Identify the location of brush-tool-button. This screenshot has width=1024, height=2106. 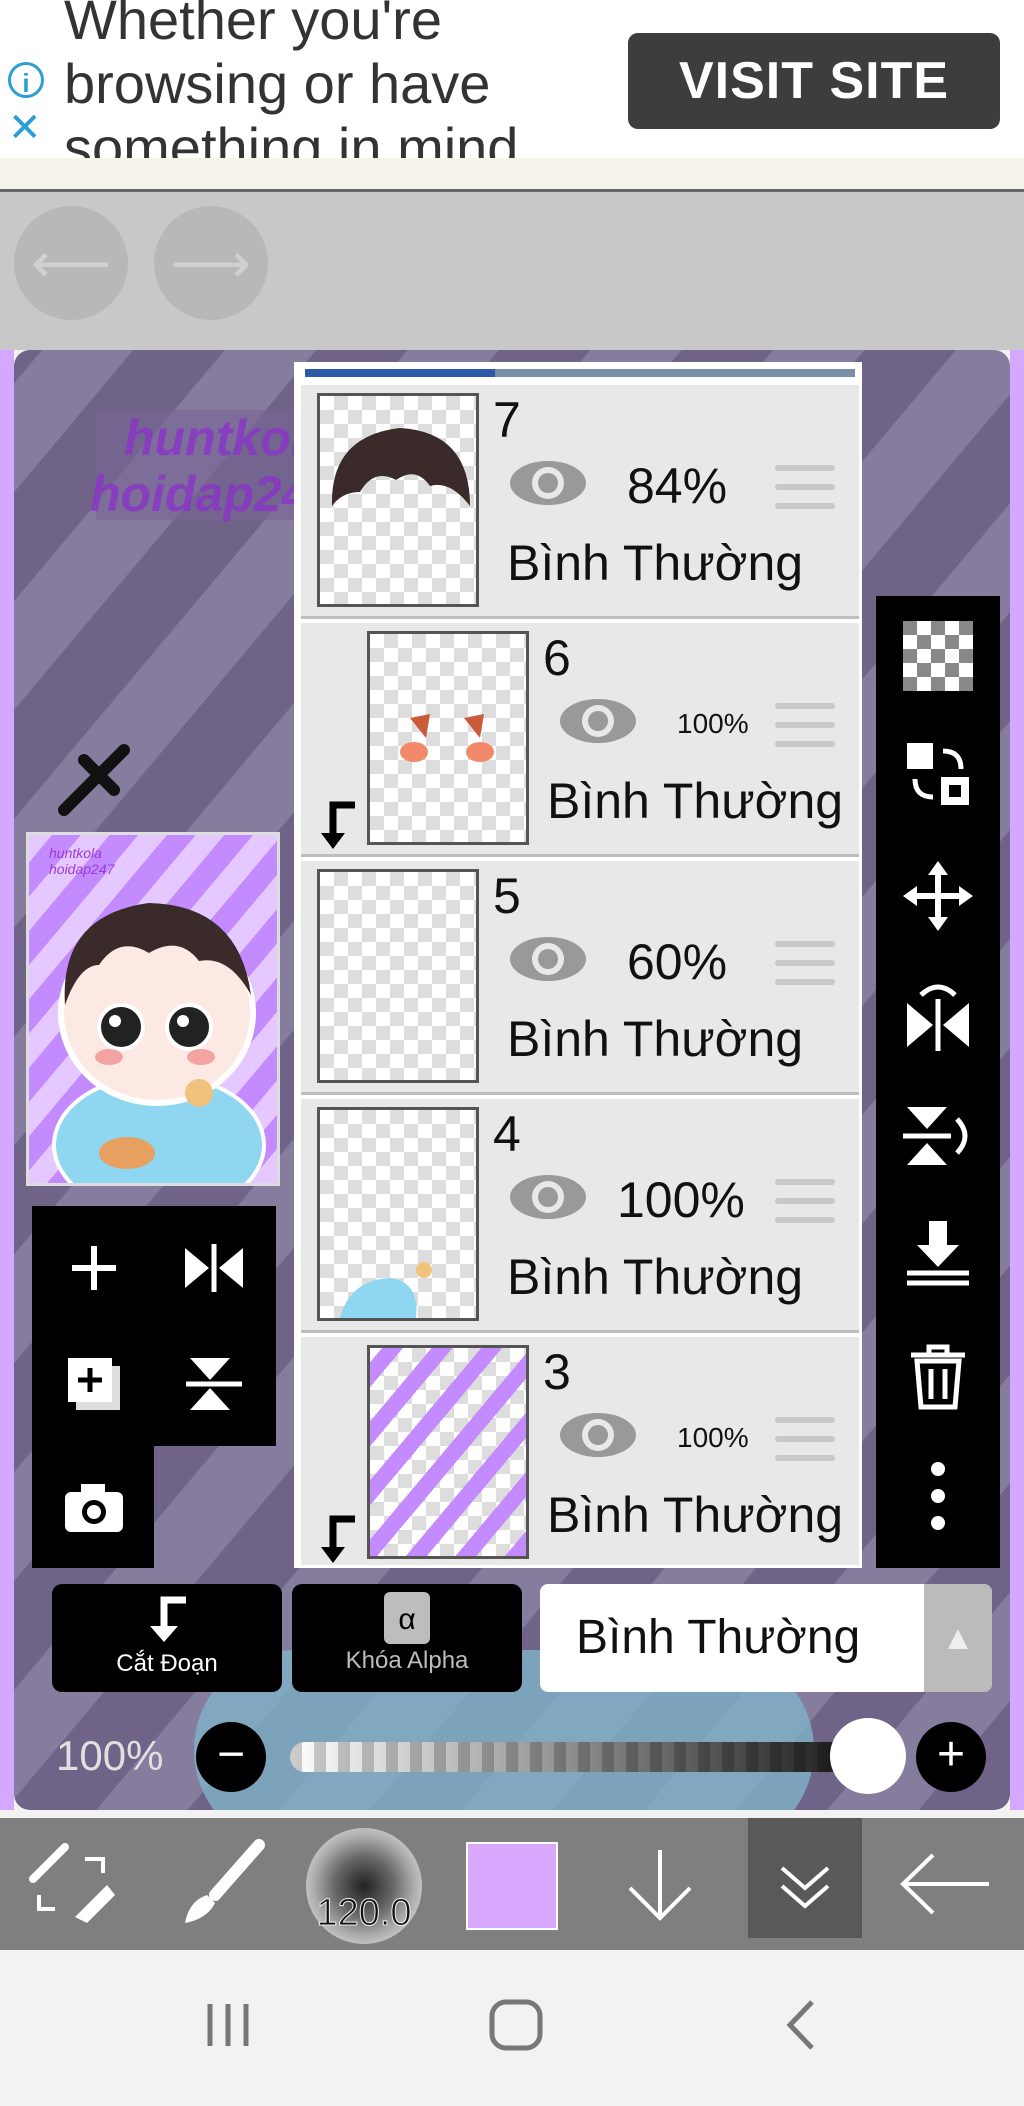
(220, 1884).